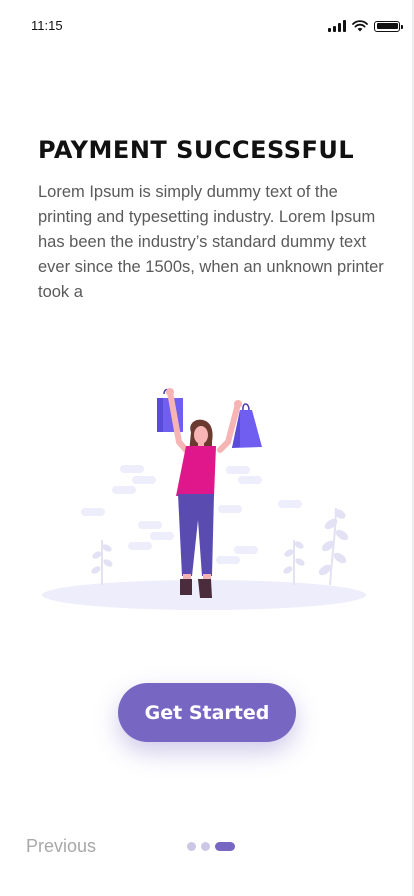 The width and height of the screenshot is (414, 896). What do you see at coordinates (294, 562) in the screenshot?
I see `plant-middle` at bounding box center [294, 562].